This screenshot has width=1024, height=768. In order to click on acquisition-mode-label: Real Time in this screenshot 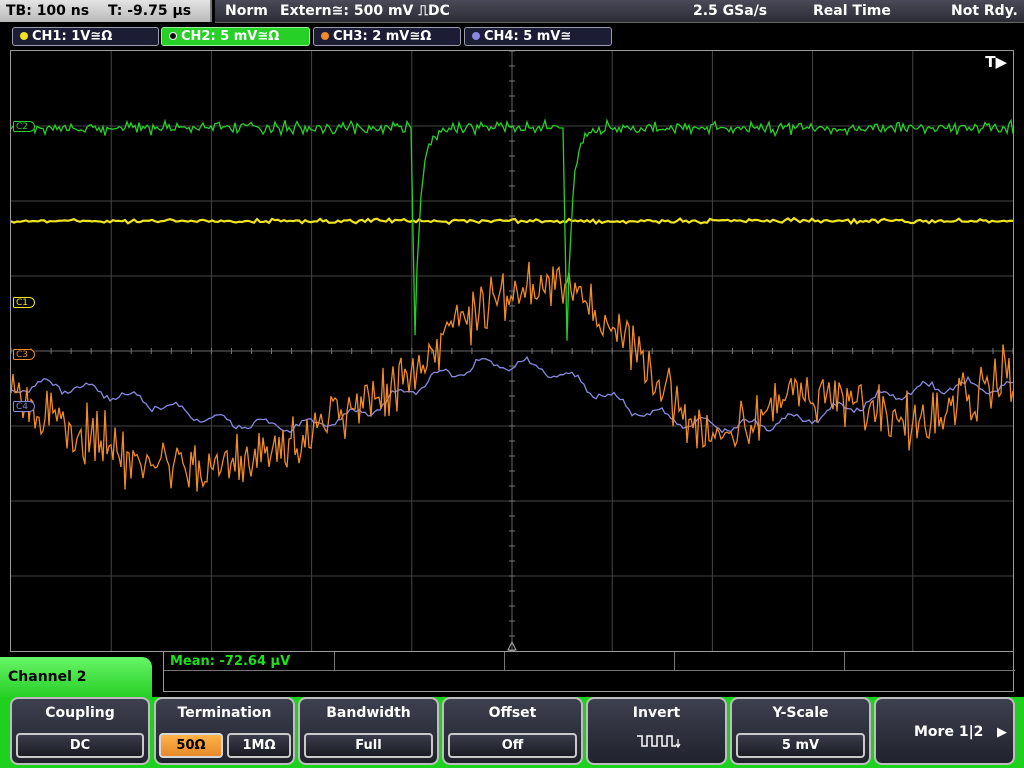, I will do `click(852, 11)`.